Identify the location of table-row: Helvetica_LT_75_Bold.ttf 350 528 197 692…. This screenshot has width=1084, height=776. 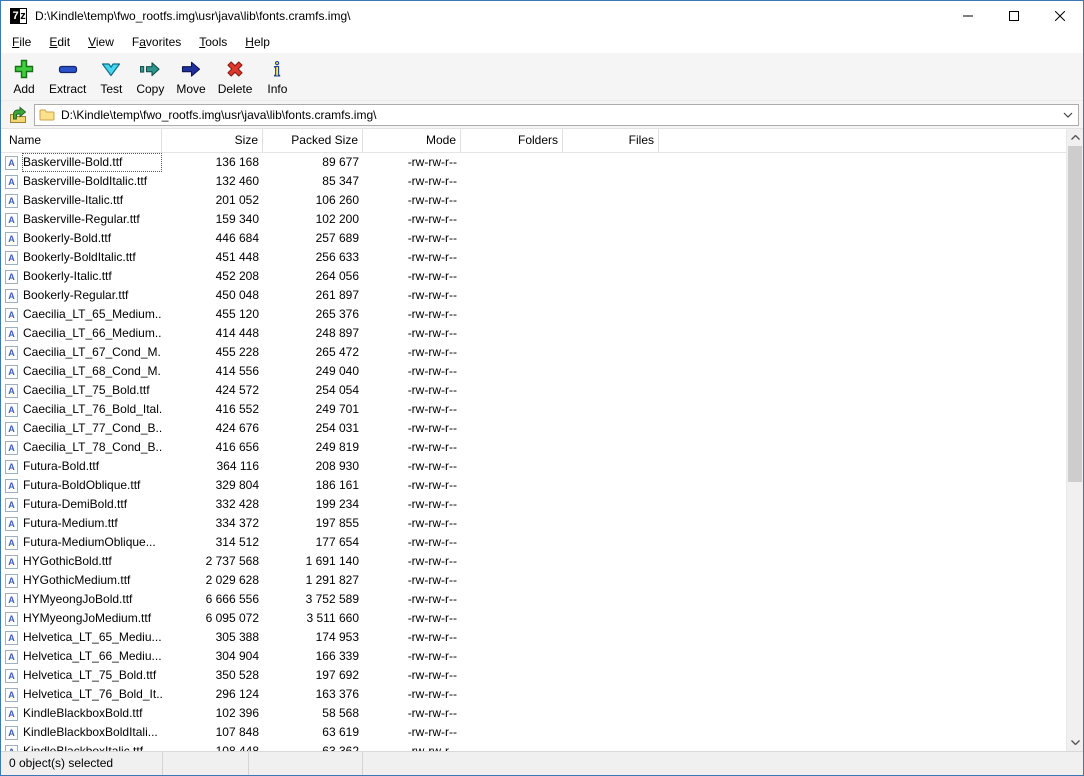
(533, 675).